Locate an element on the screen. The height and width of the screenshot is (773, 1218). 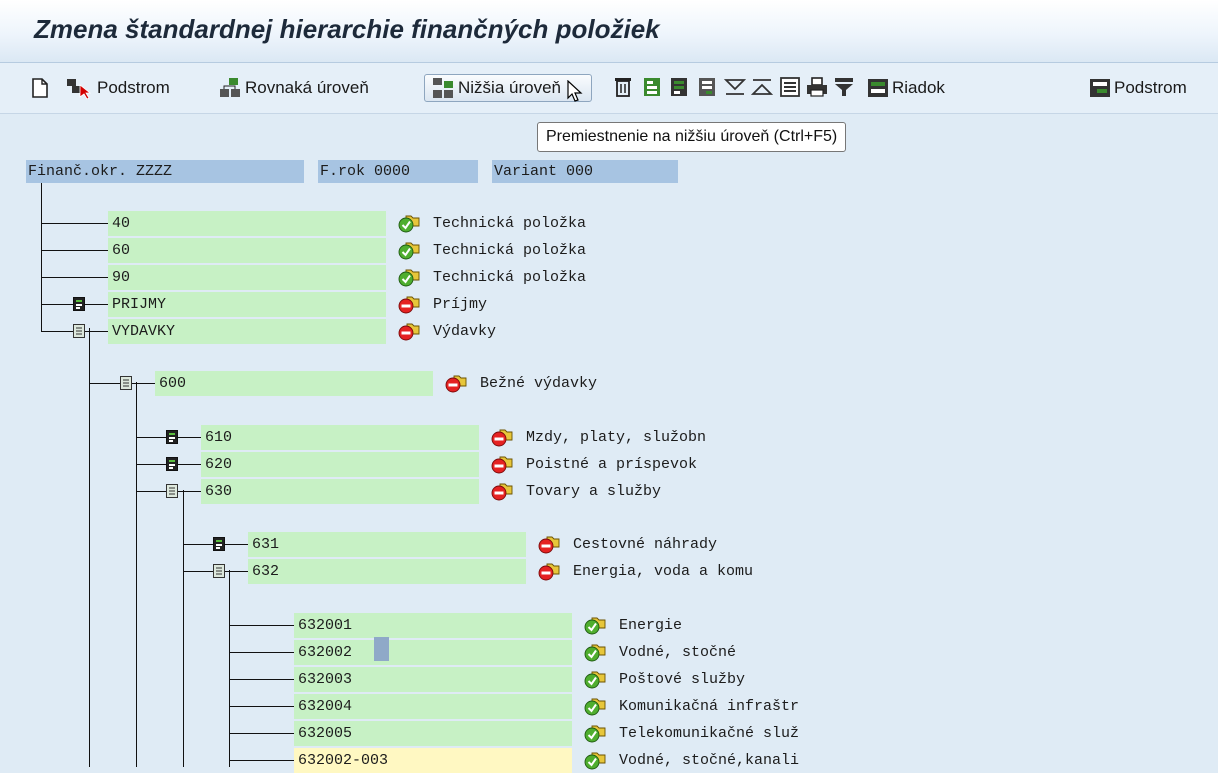
header-fiscal-year: F.rok 0000 is located at coordinates (398, 171).